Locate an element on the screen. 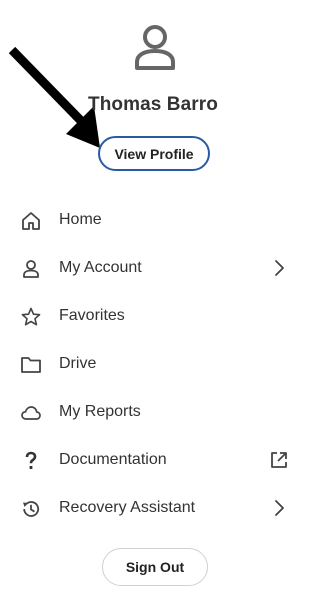 The height and width of the screenshot is (599, 320). menu-item-home: Home is located at coordinates (153, 220).